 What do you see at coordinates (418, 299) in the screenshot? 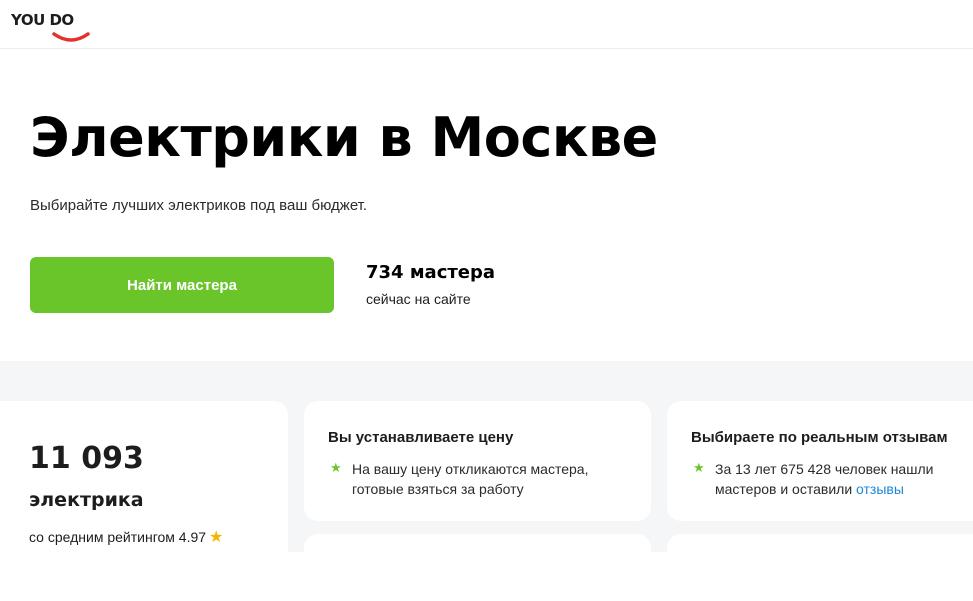
I see `masters-online-label: сейчас на сайте` at bounding box center [418, 299].